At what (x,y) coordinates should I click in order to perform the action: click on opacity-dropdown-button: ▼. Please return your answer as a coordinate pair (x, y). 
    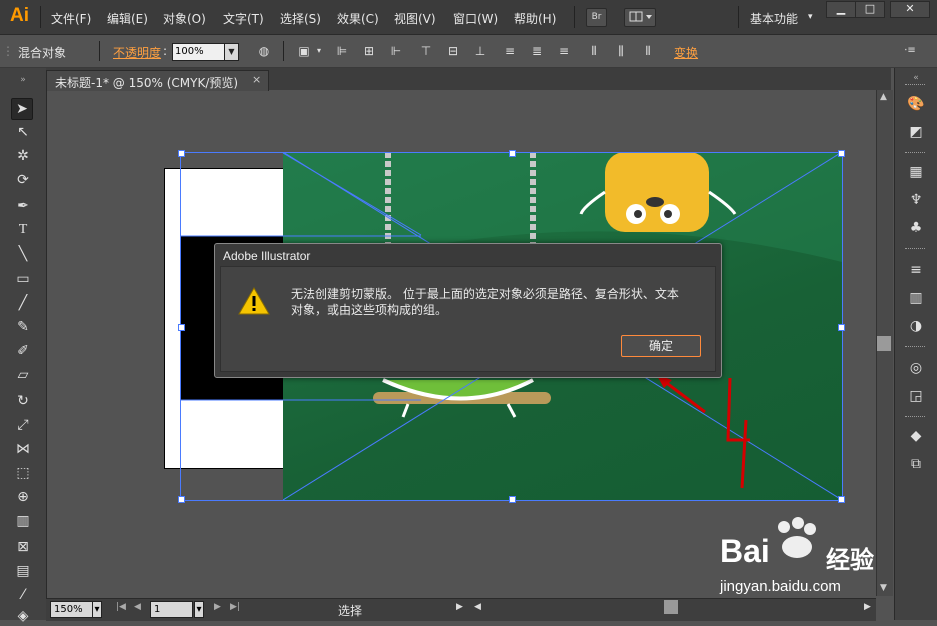
    Looking at the image, I should click on (231, 52).